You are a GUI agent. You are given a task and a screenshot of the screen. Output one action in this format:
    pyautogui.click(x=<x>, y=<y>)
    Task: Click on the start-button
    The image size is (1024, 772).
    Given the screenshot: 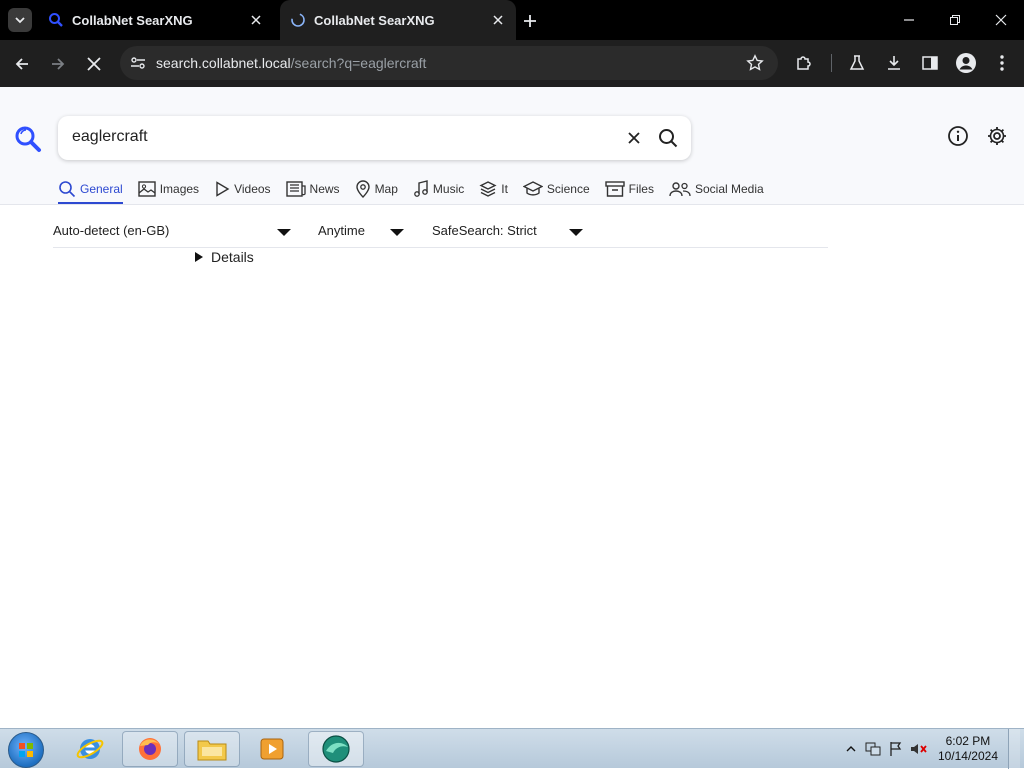 What is the action you would take?
    pyautogui.click(x=26, y=750)
    